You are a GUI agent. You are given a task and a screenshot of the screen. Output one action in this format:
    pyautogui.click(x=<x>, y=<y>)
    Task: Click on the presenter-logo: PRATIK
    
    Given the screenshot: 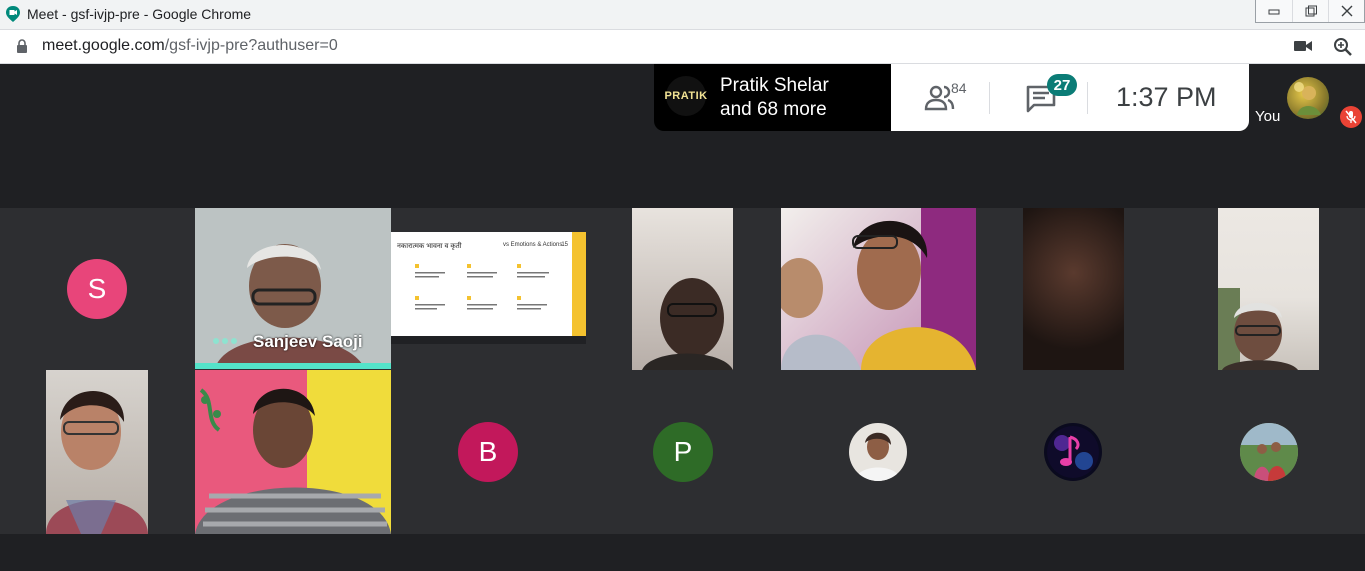 What is the action you would take?
    pyautogui.click(x=685, y=96)
    